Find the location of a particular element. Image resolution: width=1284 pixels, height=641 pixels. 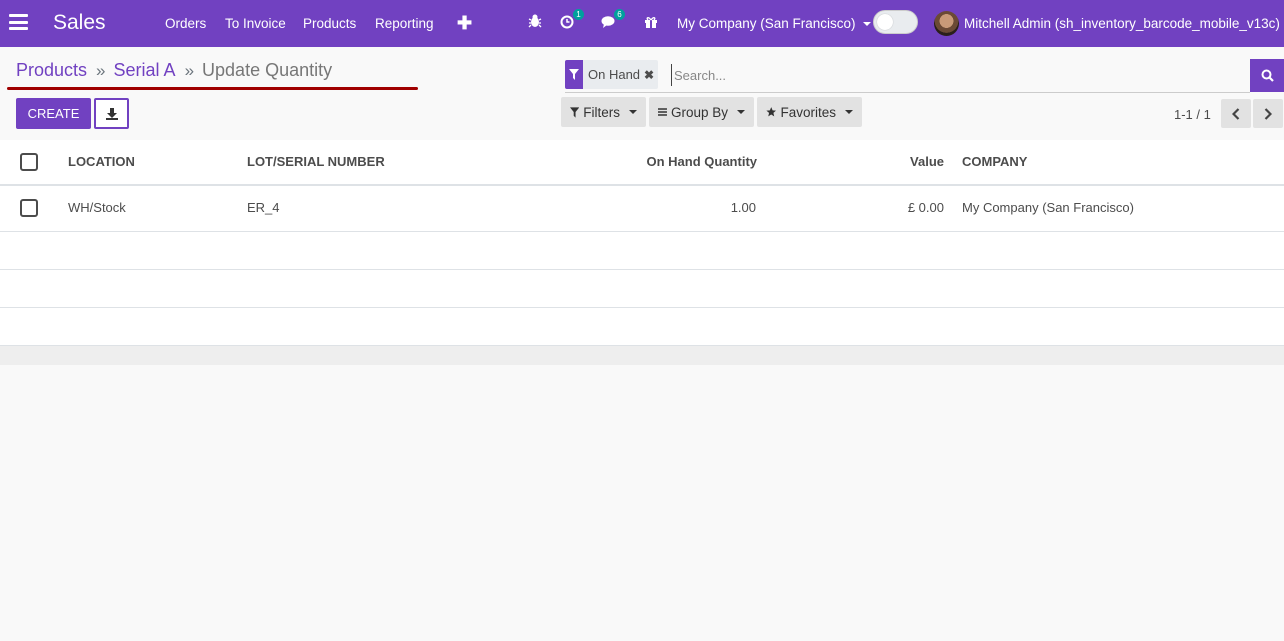

chevron-left-icon is located at coordinates (1236, 113).